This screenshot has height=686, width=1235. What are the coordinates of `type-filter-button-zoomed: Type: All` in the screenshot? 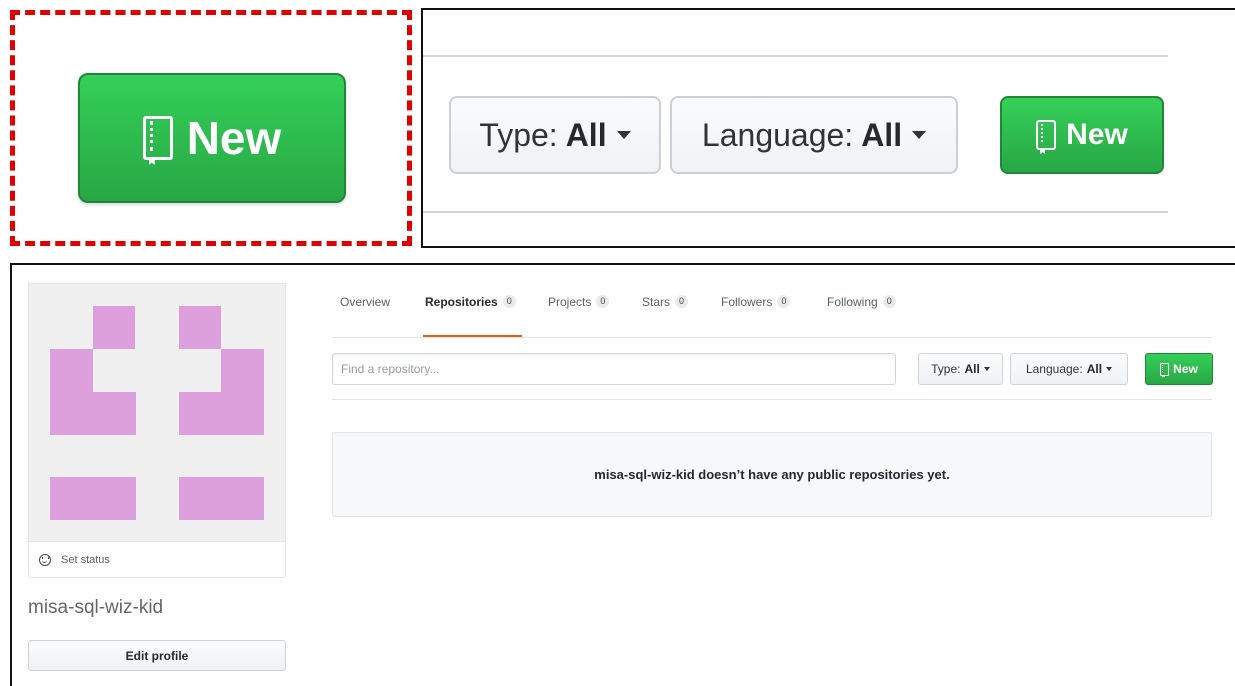 It's located at (555, 135).